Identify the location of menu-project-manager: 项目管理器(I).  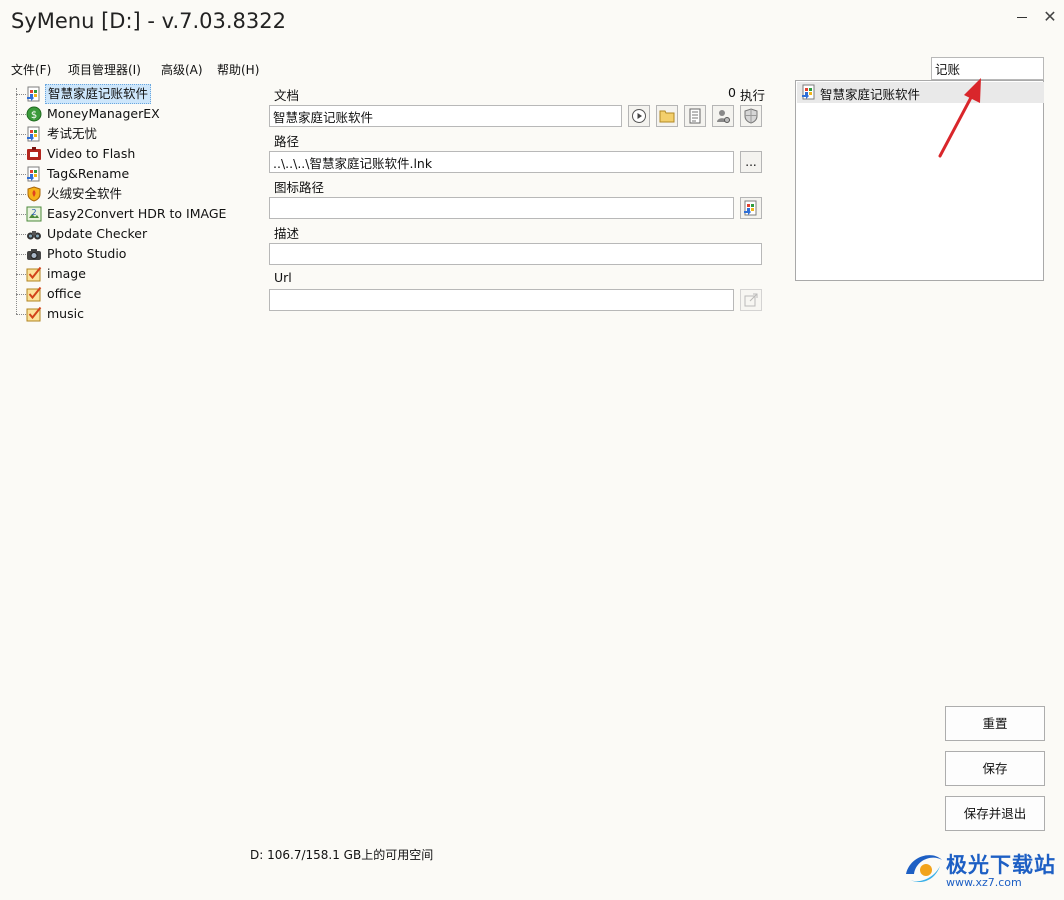
(104, 69).